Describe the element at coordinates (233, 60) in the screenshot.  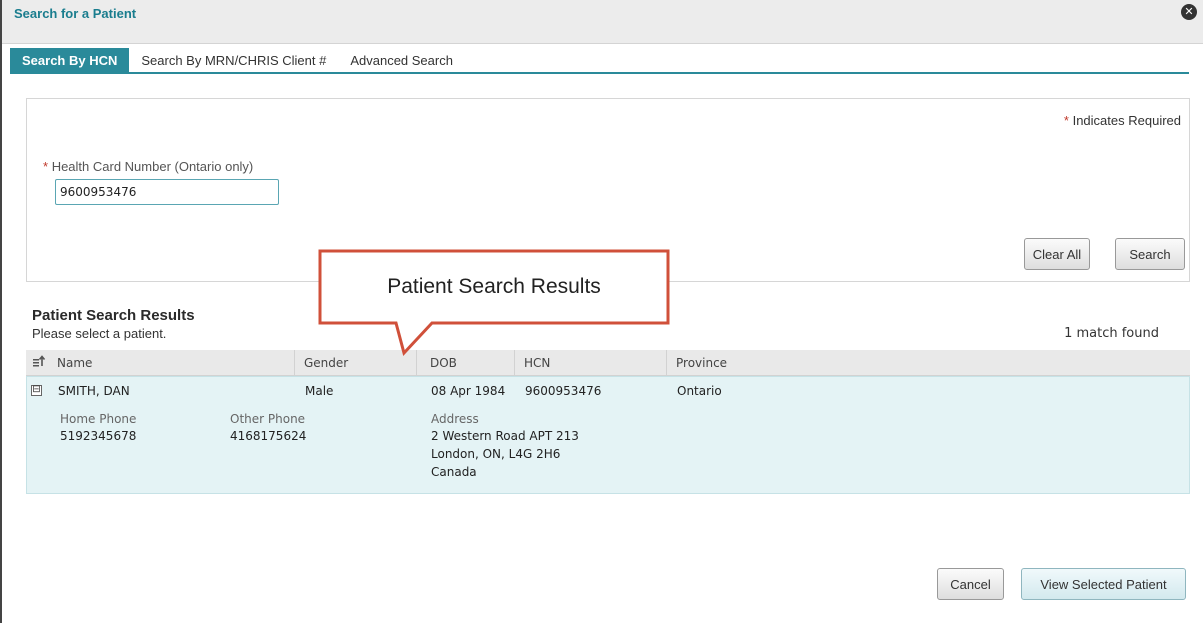
I see `tab-search-by-mrn: Search By MRN/CHRIS Client #` at that location.